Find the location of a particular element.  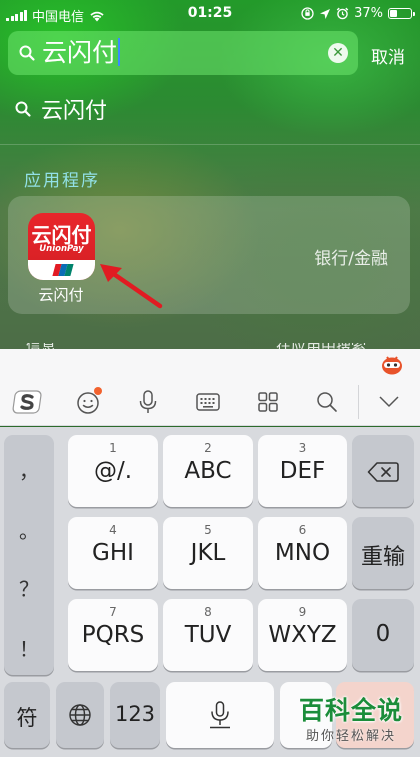

key-label: DEF is located at coordinates (302, 471).